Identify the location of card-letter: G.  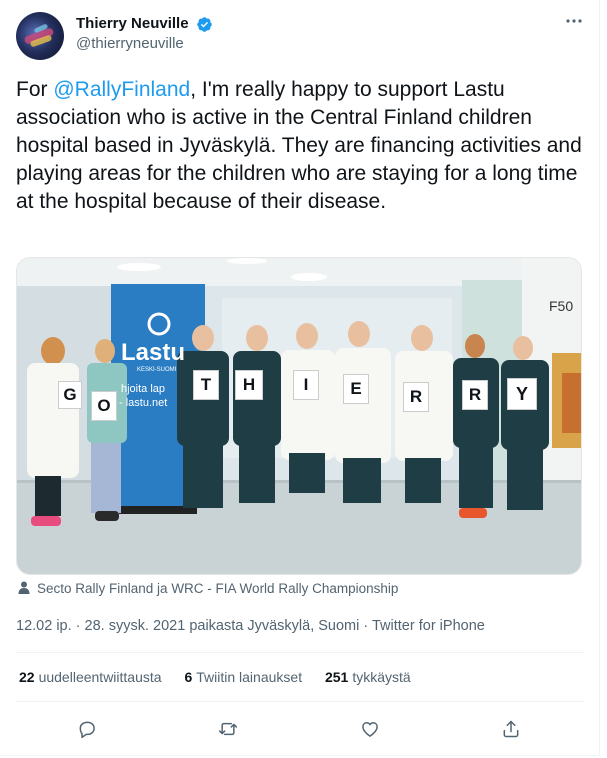
(70, 395).